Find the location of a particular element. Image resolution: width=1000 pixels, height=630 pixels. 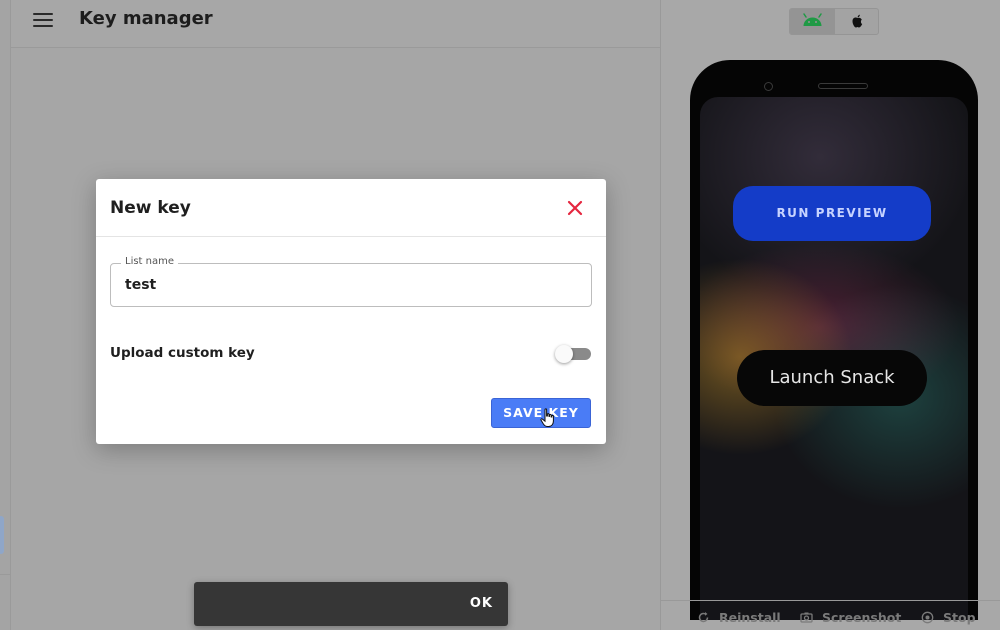

phone-camera is located at coordinates (768, 86).